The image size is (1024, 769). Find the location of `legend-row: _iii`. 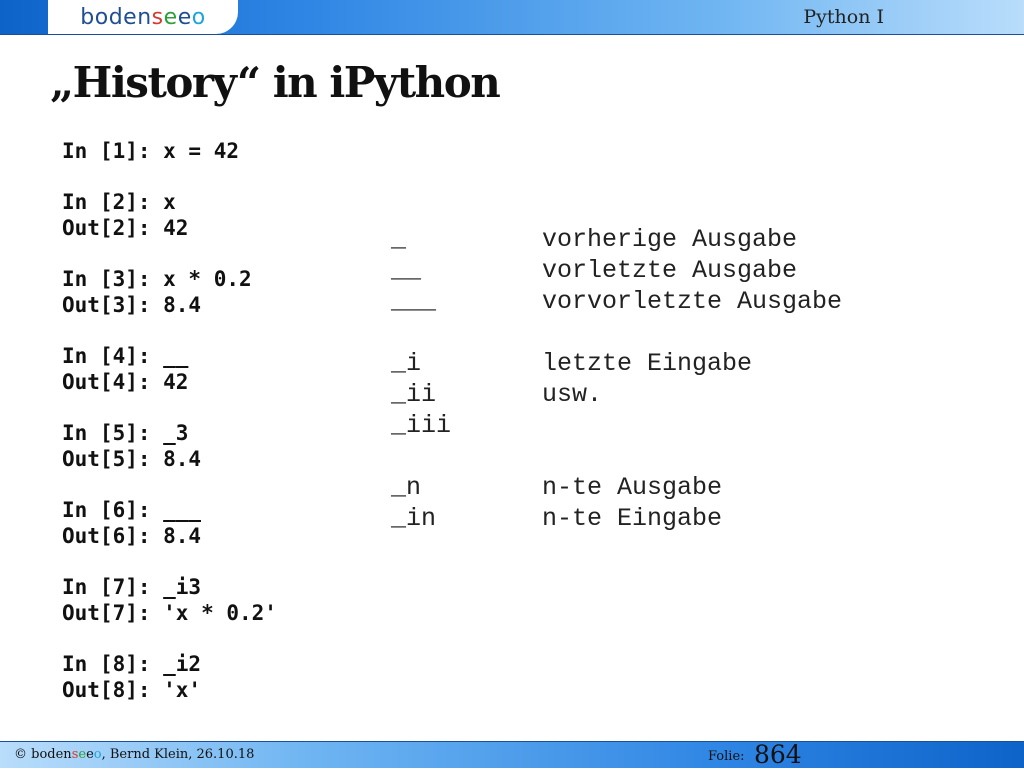

legend-row: _iii is located at coordinates (616, 425).